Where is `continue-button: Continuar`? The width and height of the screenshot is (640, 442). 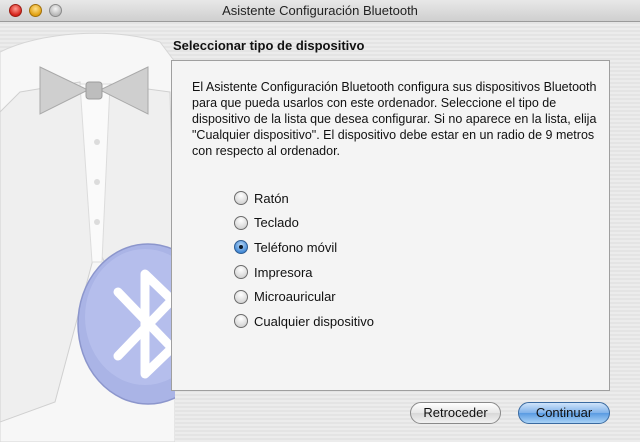
continue-button: Continuar is located at coordinates (564, 413).